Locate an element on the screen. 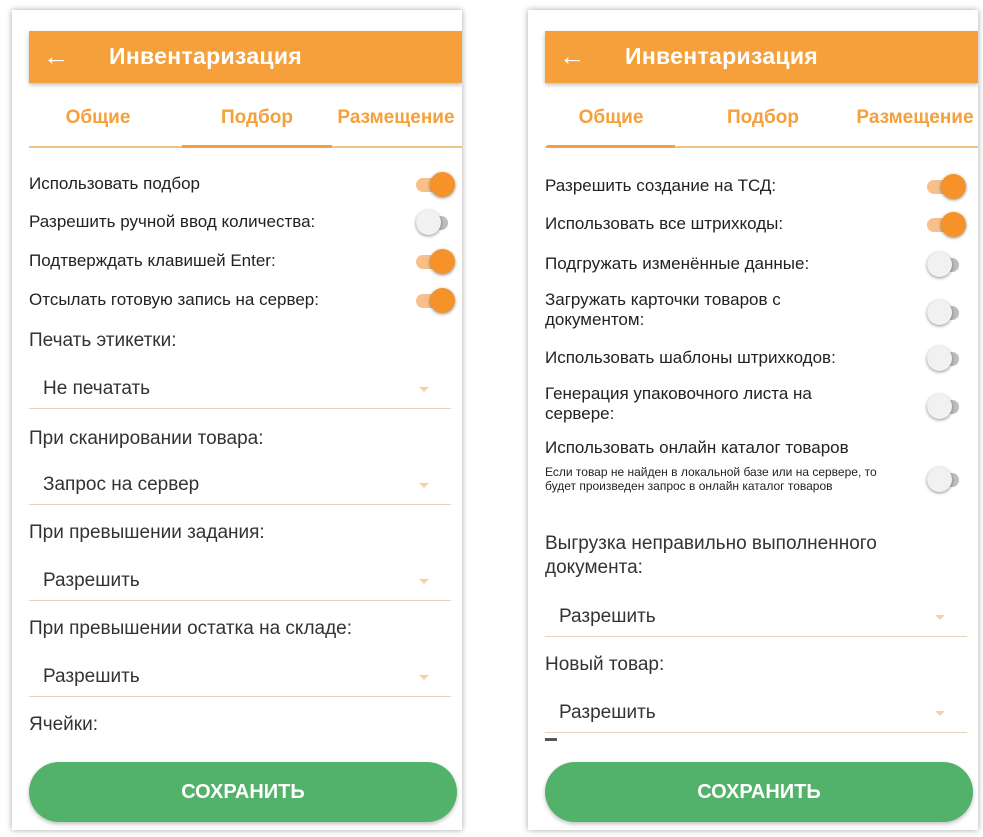 The height and width of the screenshot is (837, 983). online-catalog-toggle is located at coordinates (944, 479).